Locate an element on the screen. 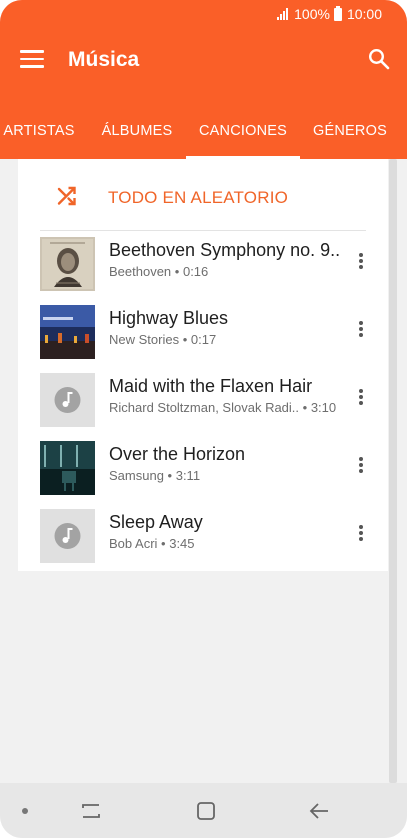 This screenshot has height=838, width=407. song-title: Over the Horizon is located at coordinates (177, 454).